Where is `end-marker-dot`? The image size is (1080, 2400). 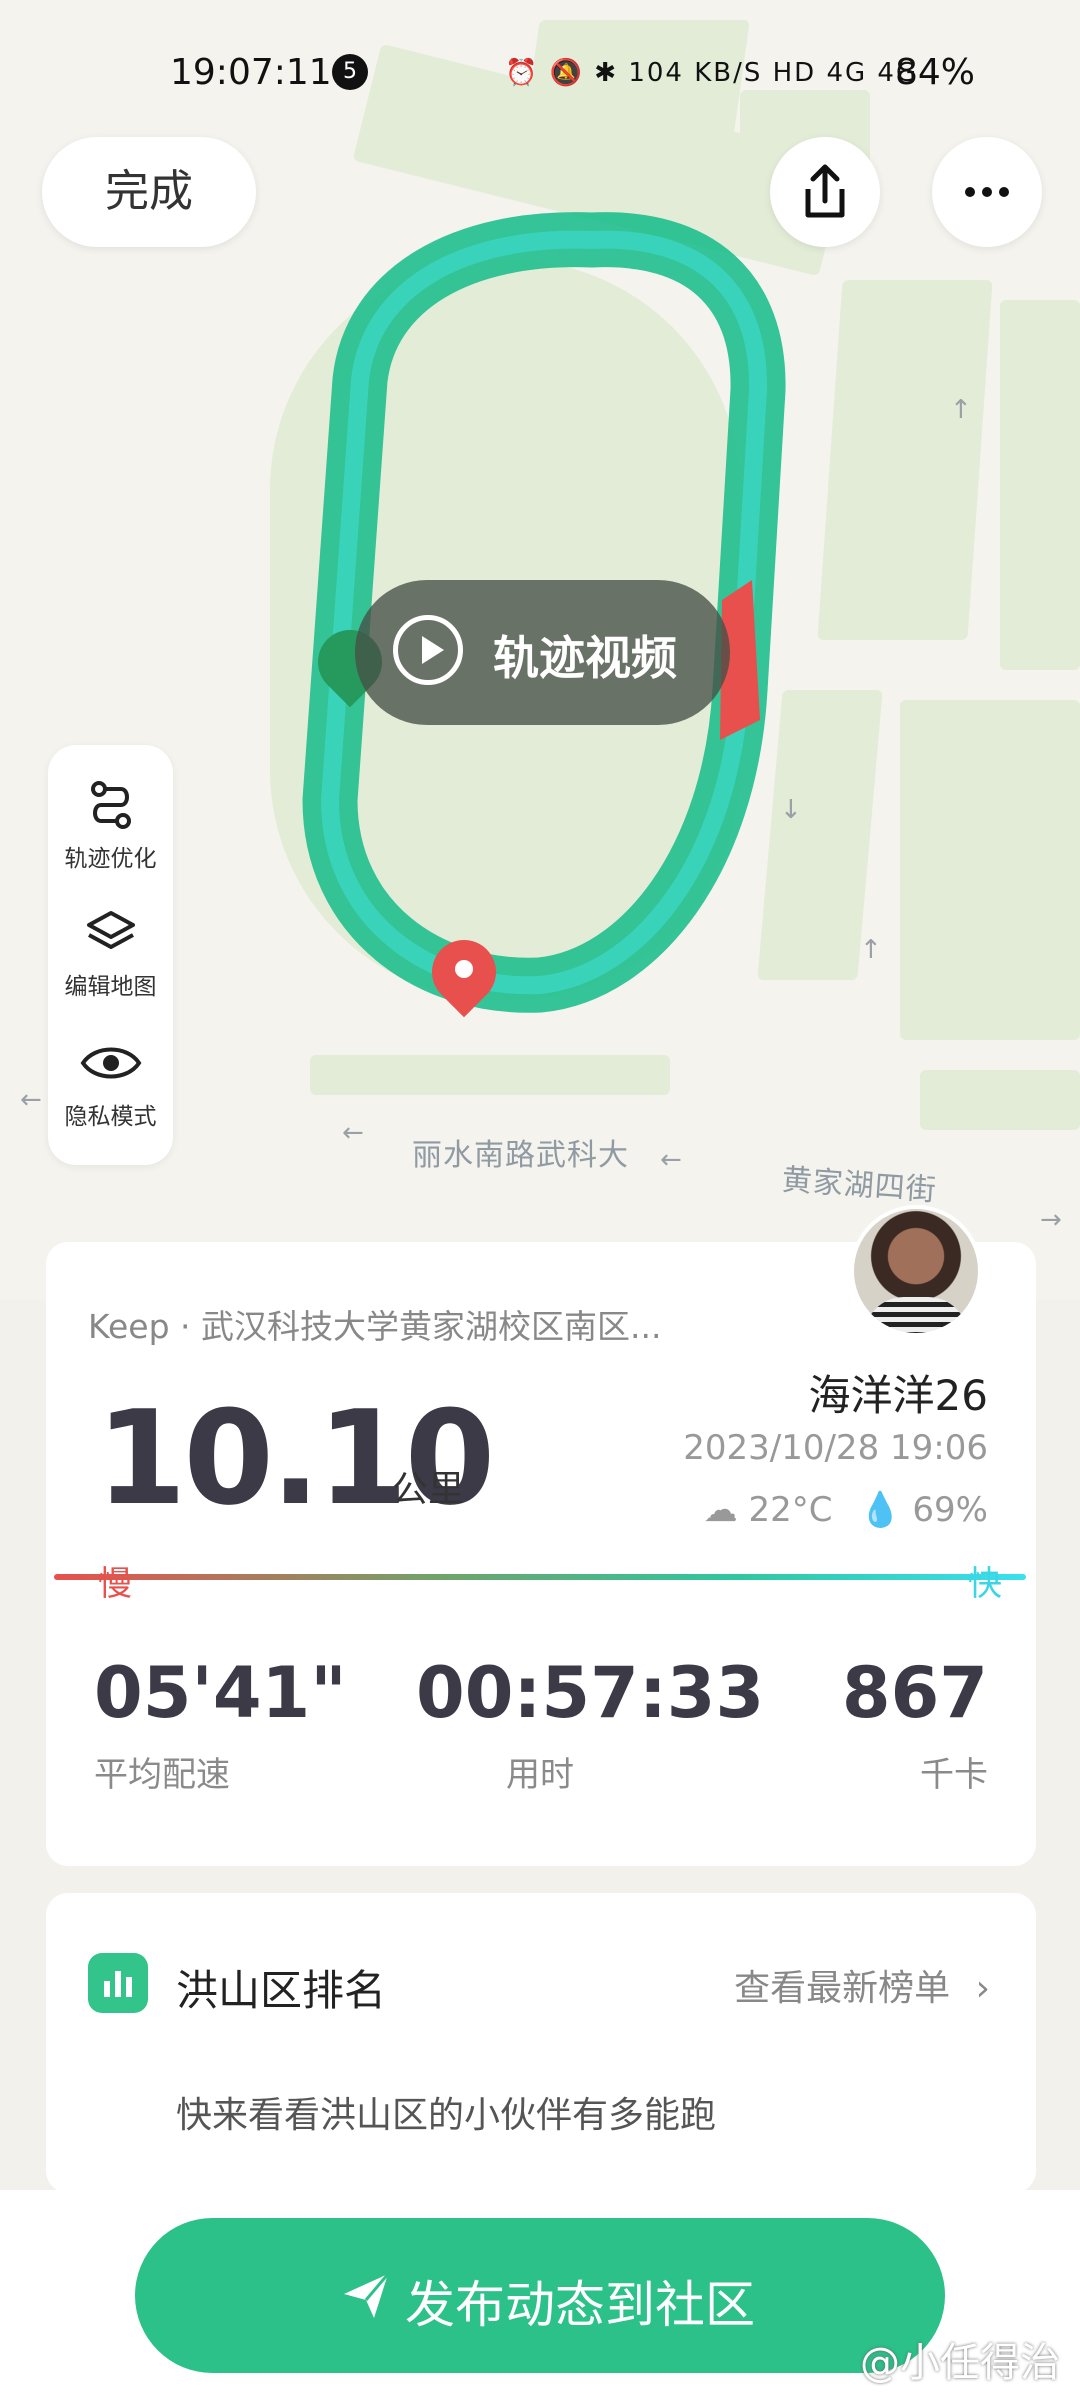
end-marker-dot is located at coordinates (464, 969).